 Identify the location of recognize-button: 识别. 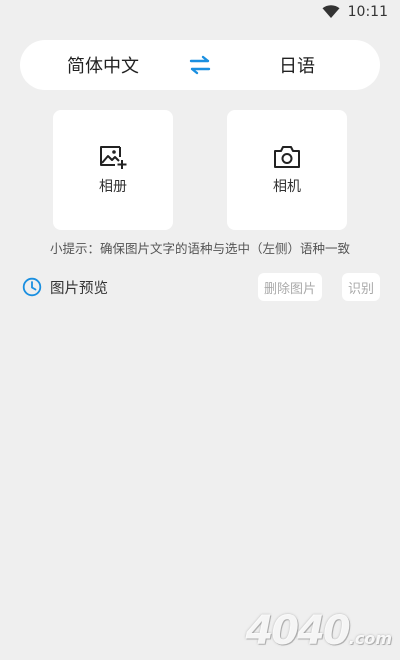
(360, 287).